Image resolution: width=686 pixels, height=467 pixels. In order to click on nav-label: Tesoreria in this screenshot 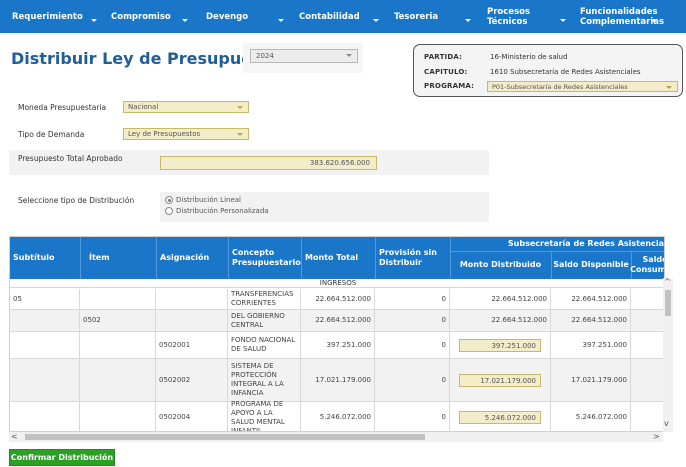, I will do `click(416, 16)`.